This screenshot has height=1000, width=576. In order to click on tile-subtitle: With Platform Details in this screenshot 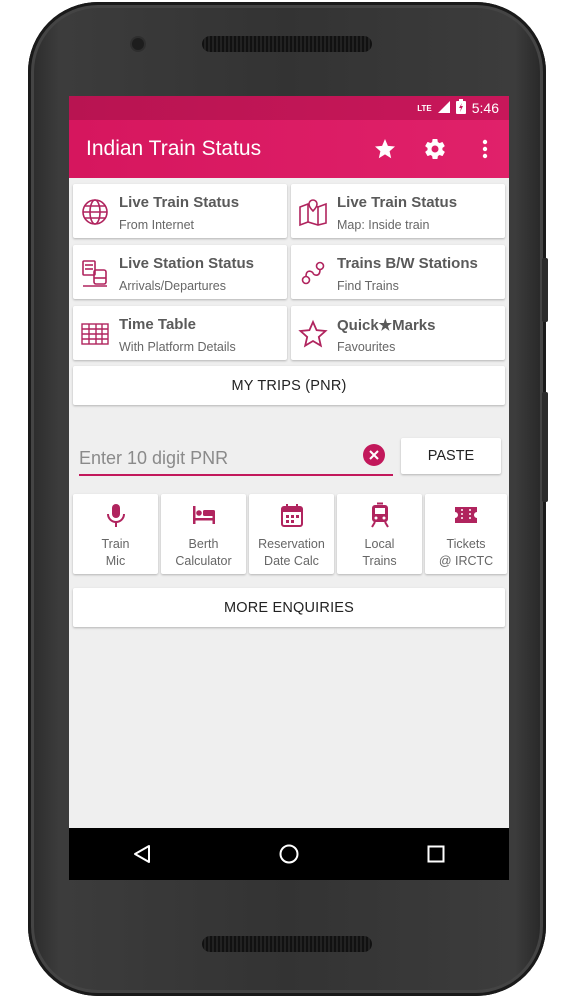, I will do `click(177, 347)`.